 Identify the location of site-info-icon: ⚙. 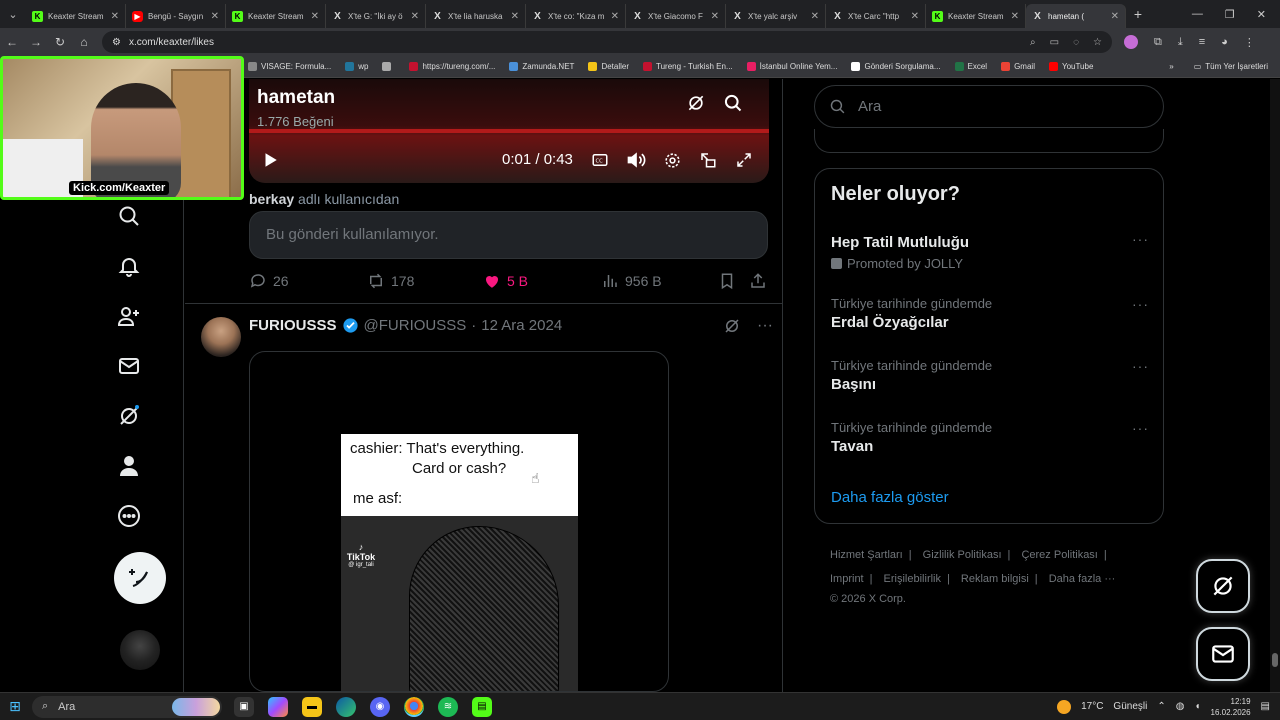
(116, 42).